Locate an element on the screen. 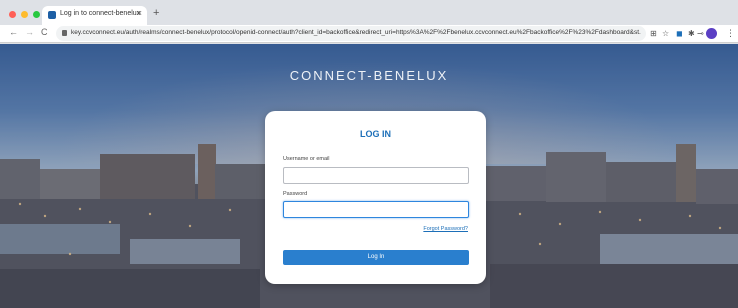 The width and height of the screenshot is (738, 308). maximize-window-icon is located at coordinates (36, 14).